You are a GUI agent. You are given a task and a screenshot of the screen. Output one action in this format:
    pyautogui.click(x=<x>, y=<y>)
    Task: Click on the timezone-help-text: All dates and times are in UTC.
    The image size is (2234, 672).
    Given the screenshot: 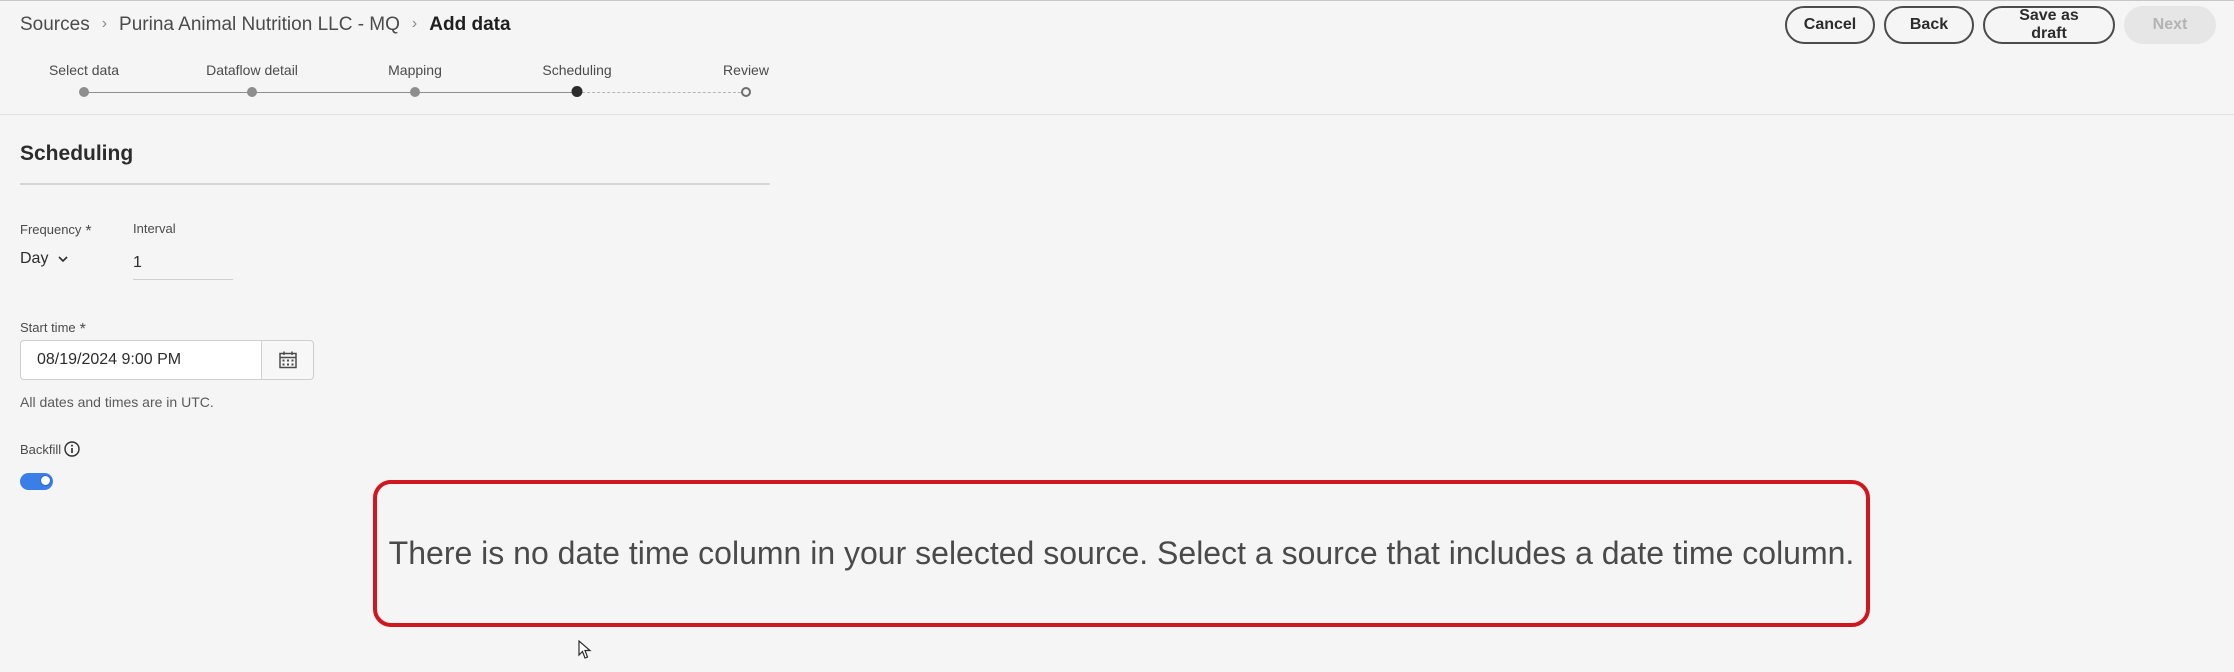 What is the action you would take?
    pyautogui.click(x=117, y=402)
    